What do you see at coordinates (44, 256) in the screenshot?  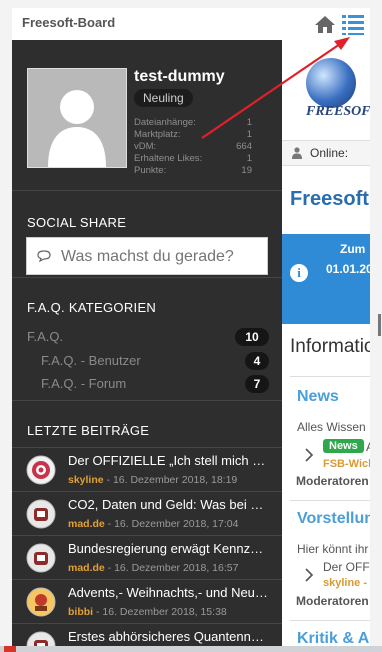 I see `speech-bubble-icon` at bounding box center [44, 256].